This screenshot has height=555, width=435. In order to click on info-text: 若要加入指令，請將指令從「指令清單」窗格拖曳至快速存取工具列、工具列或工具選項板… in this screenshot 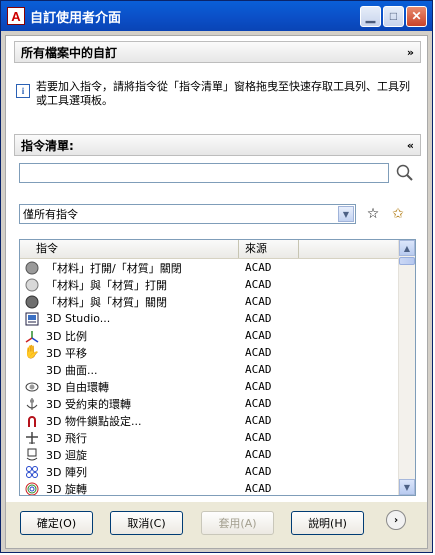, I will do `click(223, 93)`.